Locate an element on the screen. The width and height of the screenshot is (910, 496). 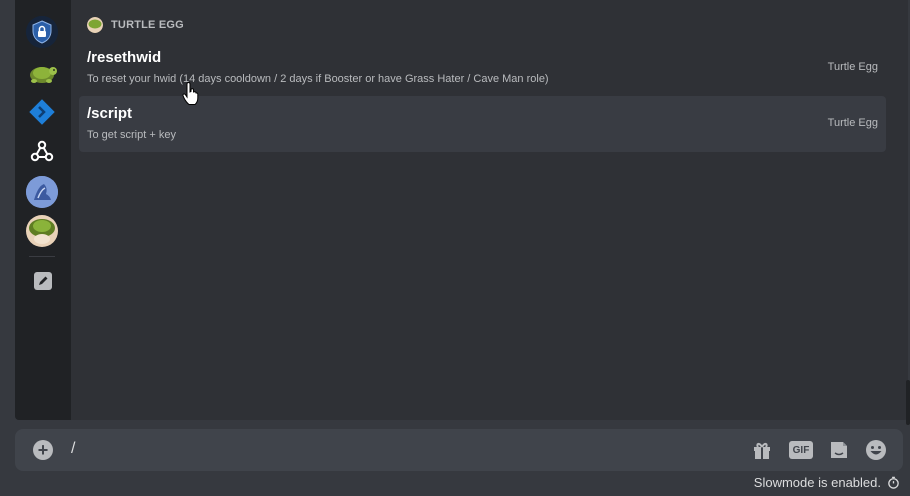
gif-icon: GIF is located at coordinates (801, 450).